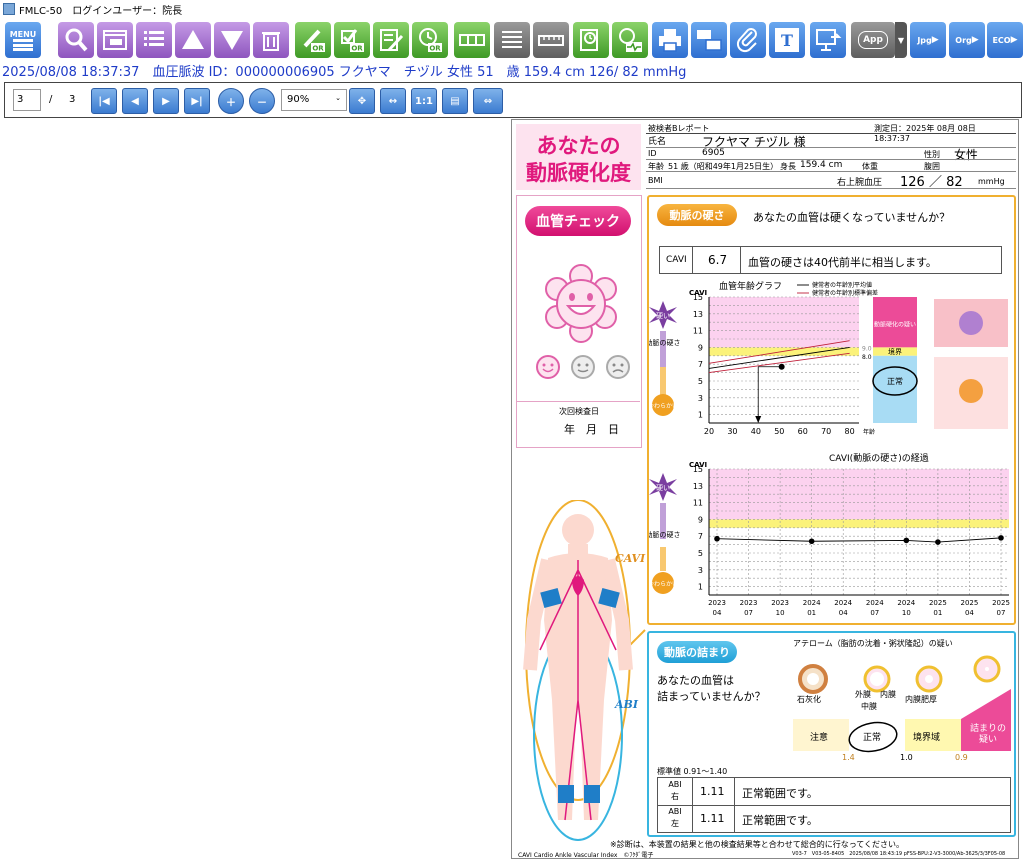 Image resolution: width=1024 pixels, height=867 pixels. What do you see at coordinates (757, 844) in the screenshot?
I see `footer-note: ※診断は、本装置の結果と他の検査結果等と合わせて総合的に行なってください。` at bounding box center [757, 844].